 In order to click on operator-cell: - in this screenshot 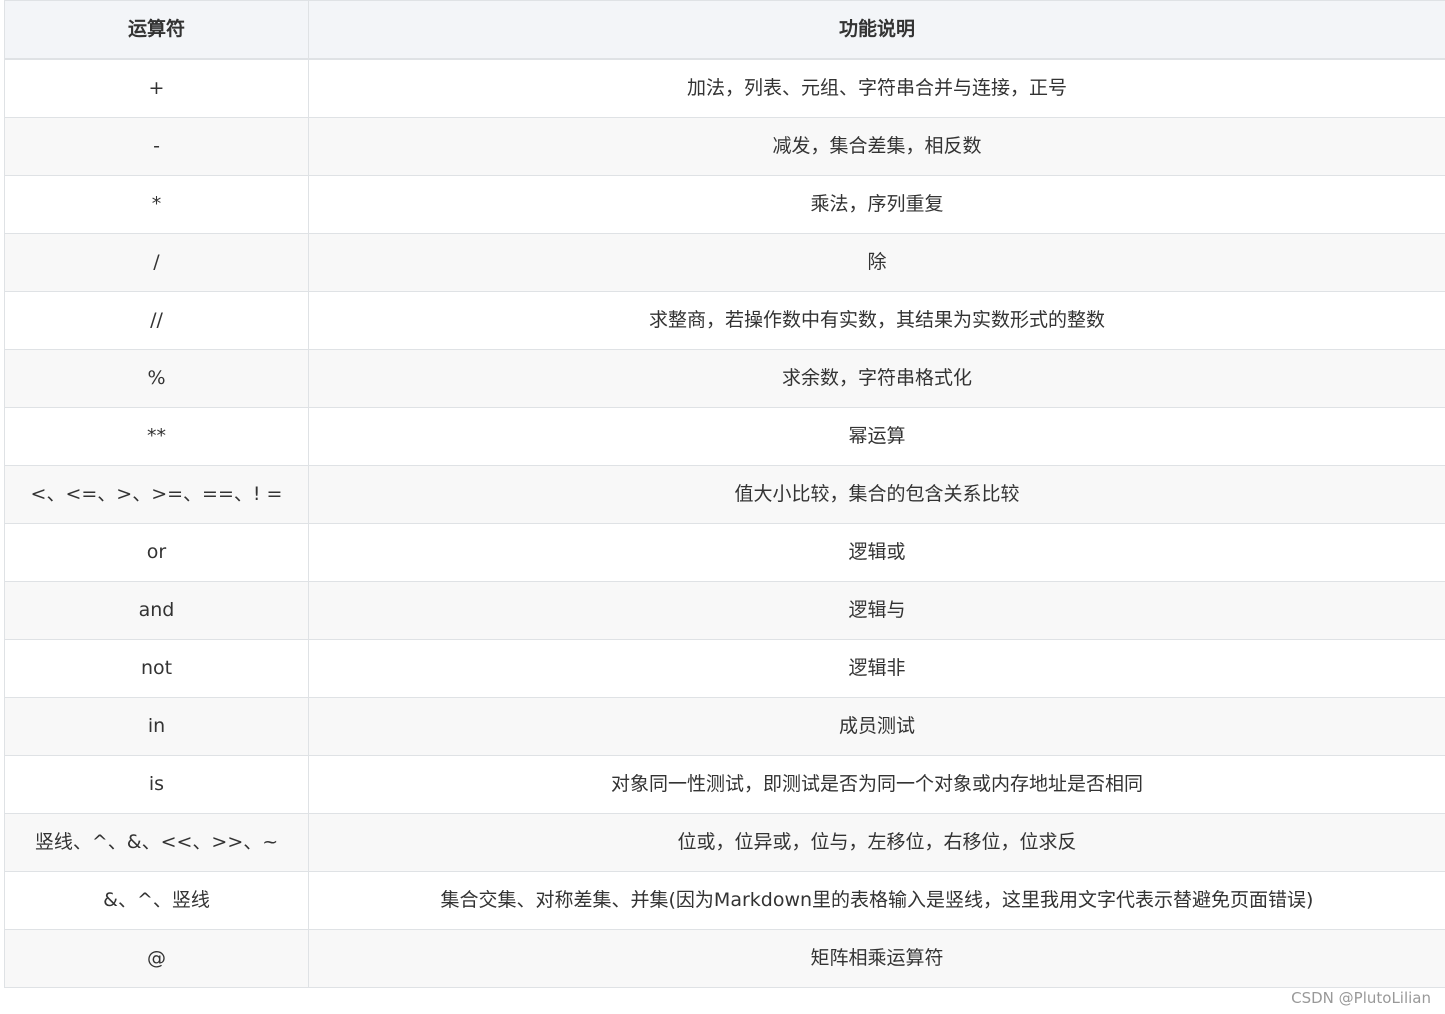, I will do `click(156, 146)`.